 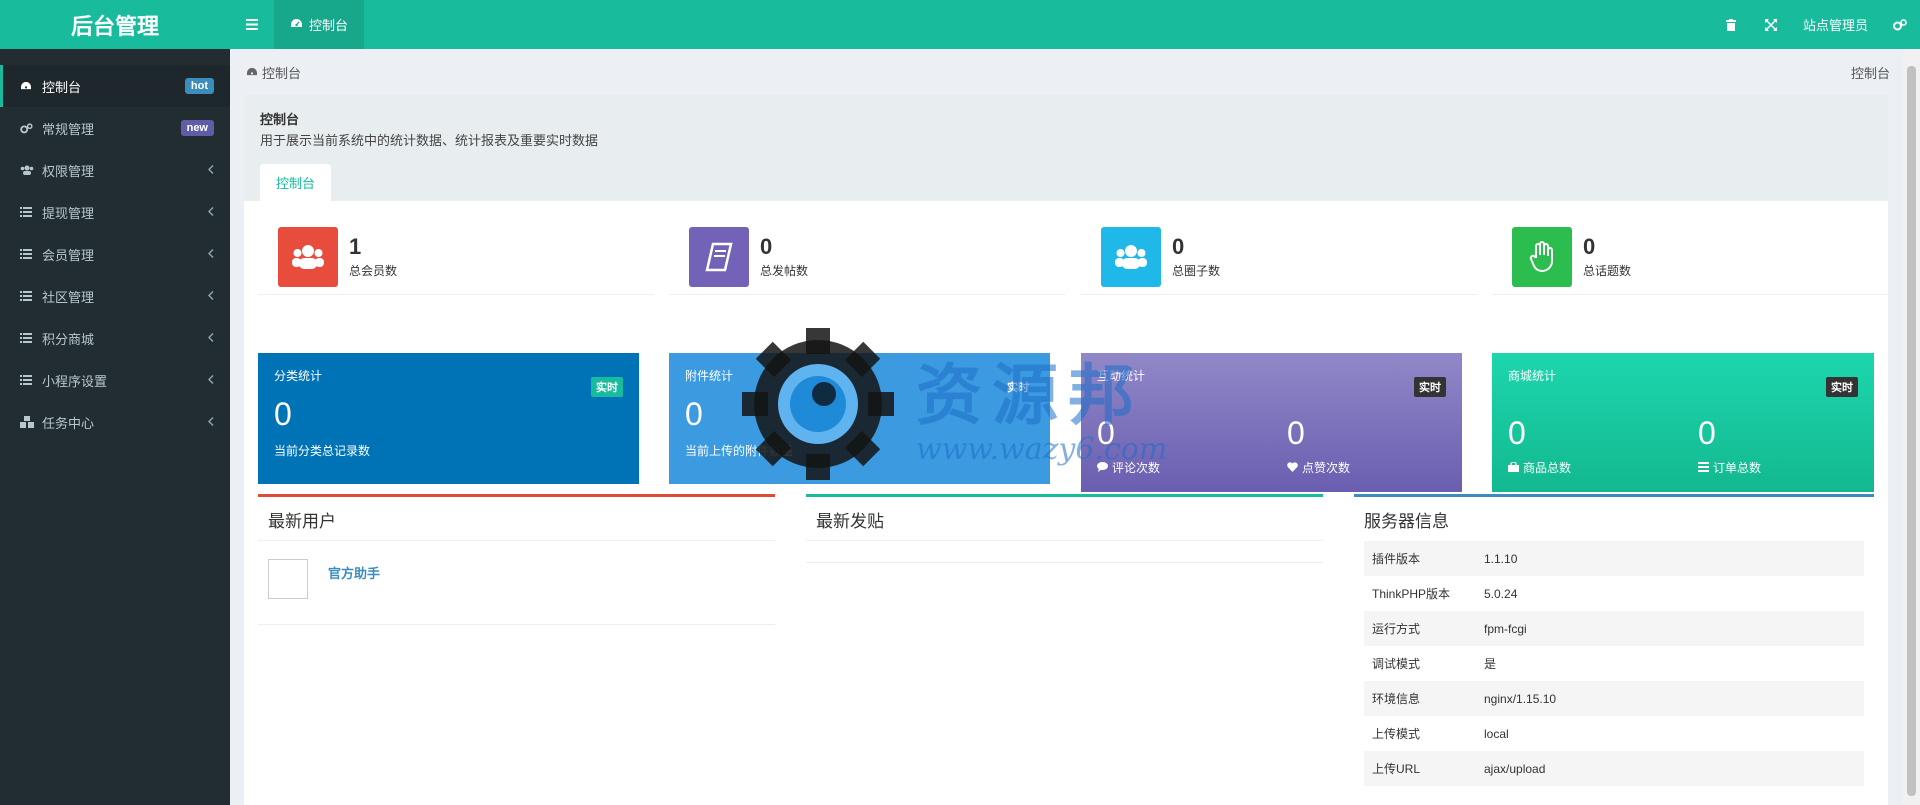 I want to click on user-menu: 站点管理员, so click(x=1835, y=24).